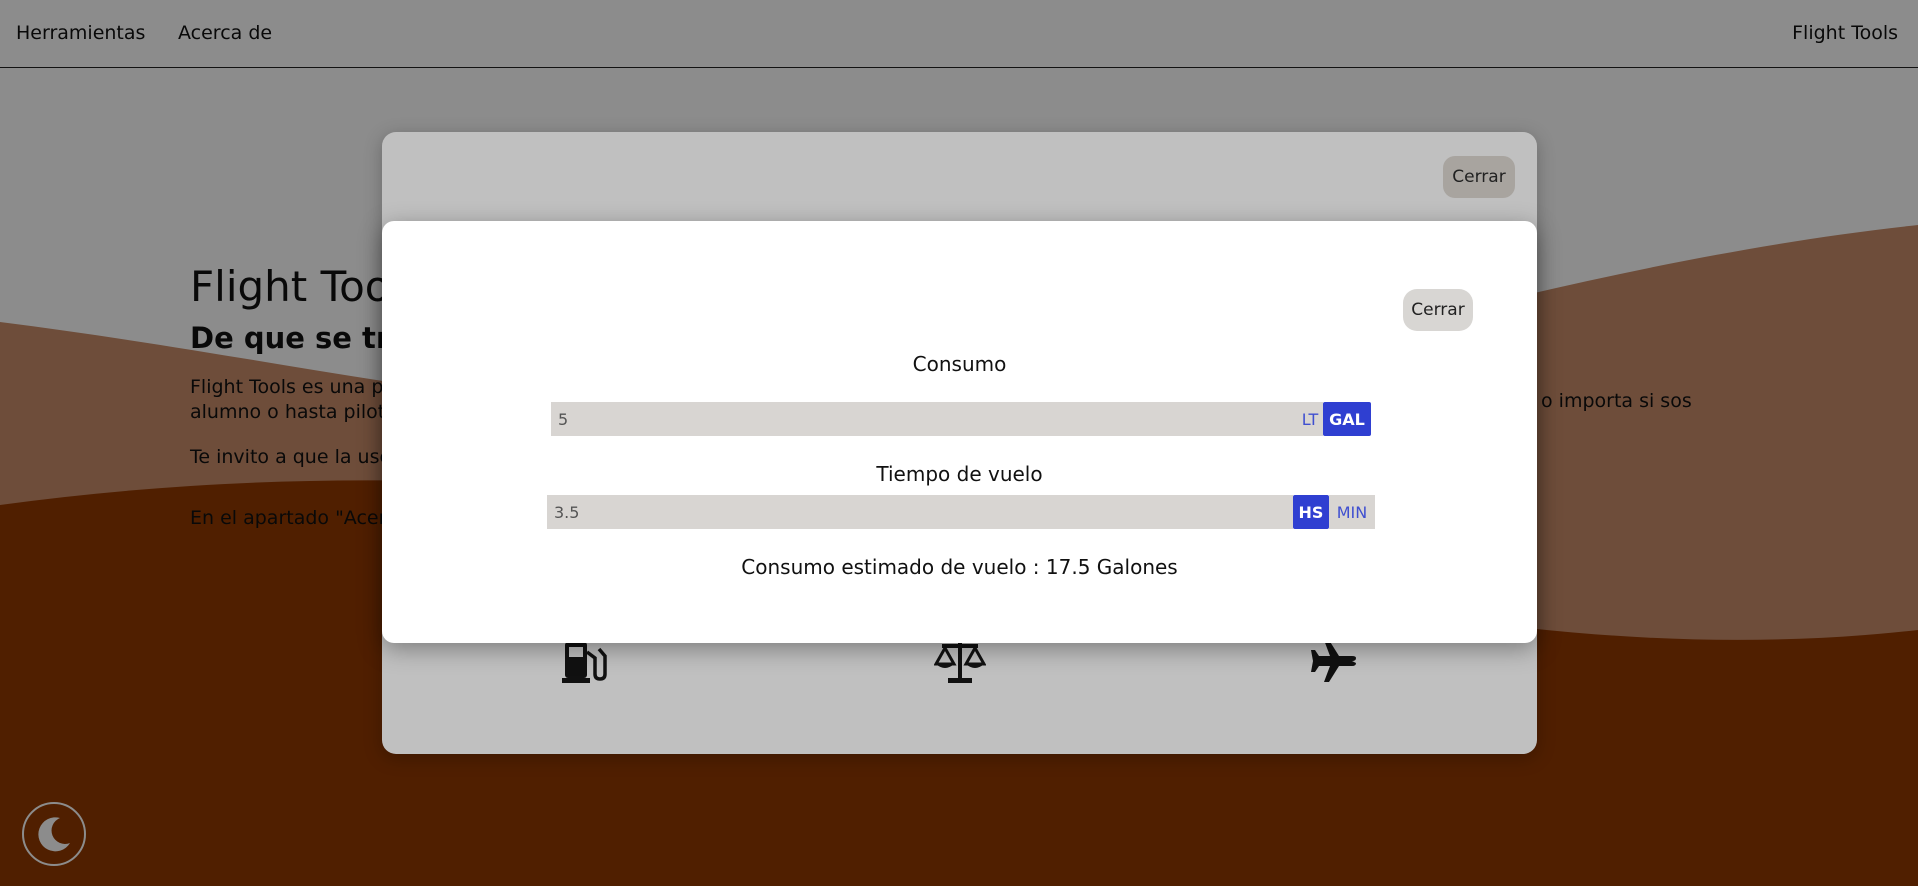  Describe the element at coordinates (1311, 512) in the screenshot. I see `unit-hs-button: HS` at that location.